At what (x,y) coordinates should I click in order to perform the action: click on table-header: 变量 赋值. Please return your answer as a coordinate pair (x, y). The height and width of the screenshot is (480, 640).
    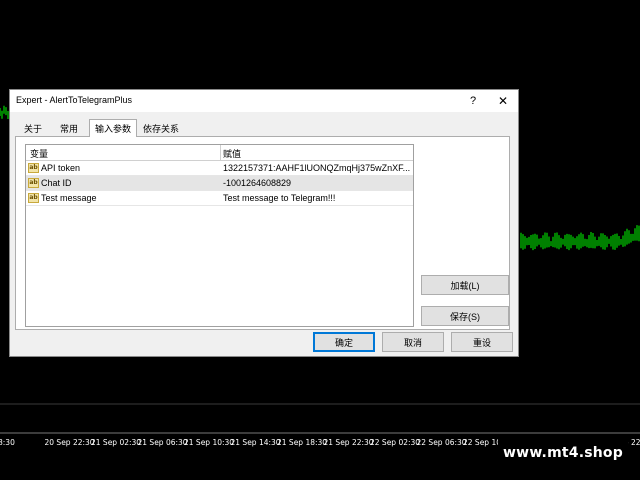
    Looking at the image, I should click on (219, 153).